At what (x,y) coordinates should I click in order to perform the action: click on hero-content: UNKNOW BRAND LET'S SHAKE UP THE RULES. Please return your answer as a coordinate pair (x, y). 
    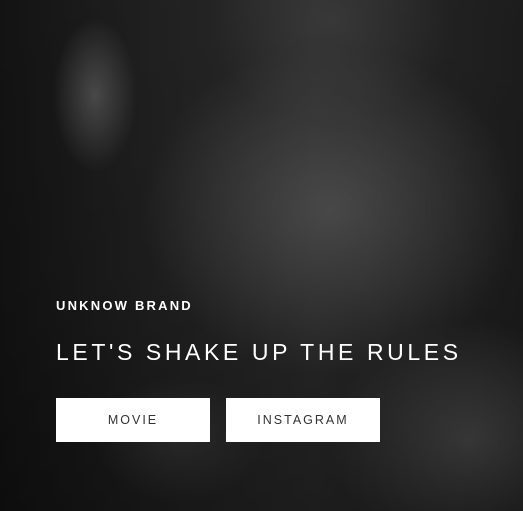
    Looking at the image, I should click on (259, 332).